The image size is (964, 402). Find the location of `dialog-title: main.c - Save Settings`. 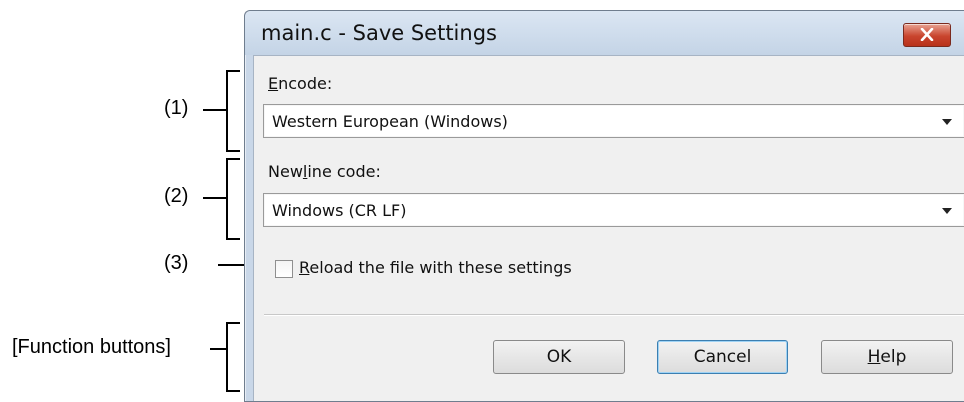

dialog-title: main.c - Save Settings is located at coordinates (379, 33).